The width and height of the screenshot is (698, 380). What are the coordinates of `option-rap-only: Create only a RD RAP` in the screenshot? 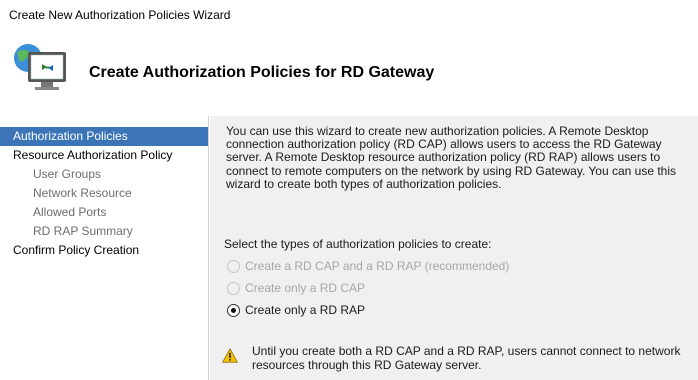 It's located at (296, 310).